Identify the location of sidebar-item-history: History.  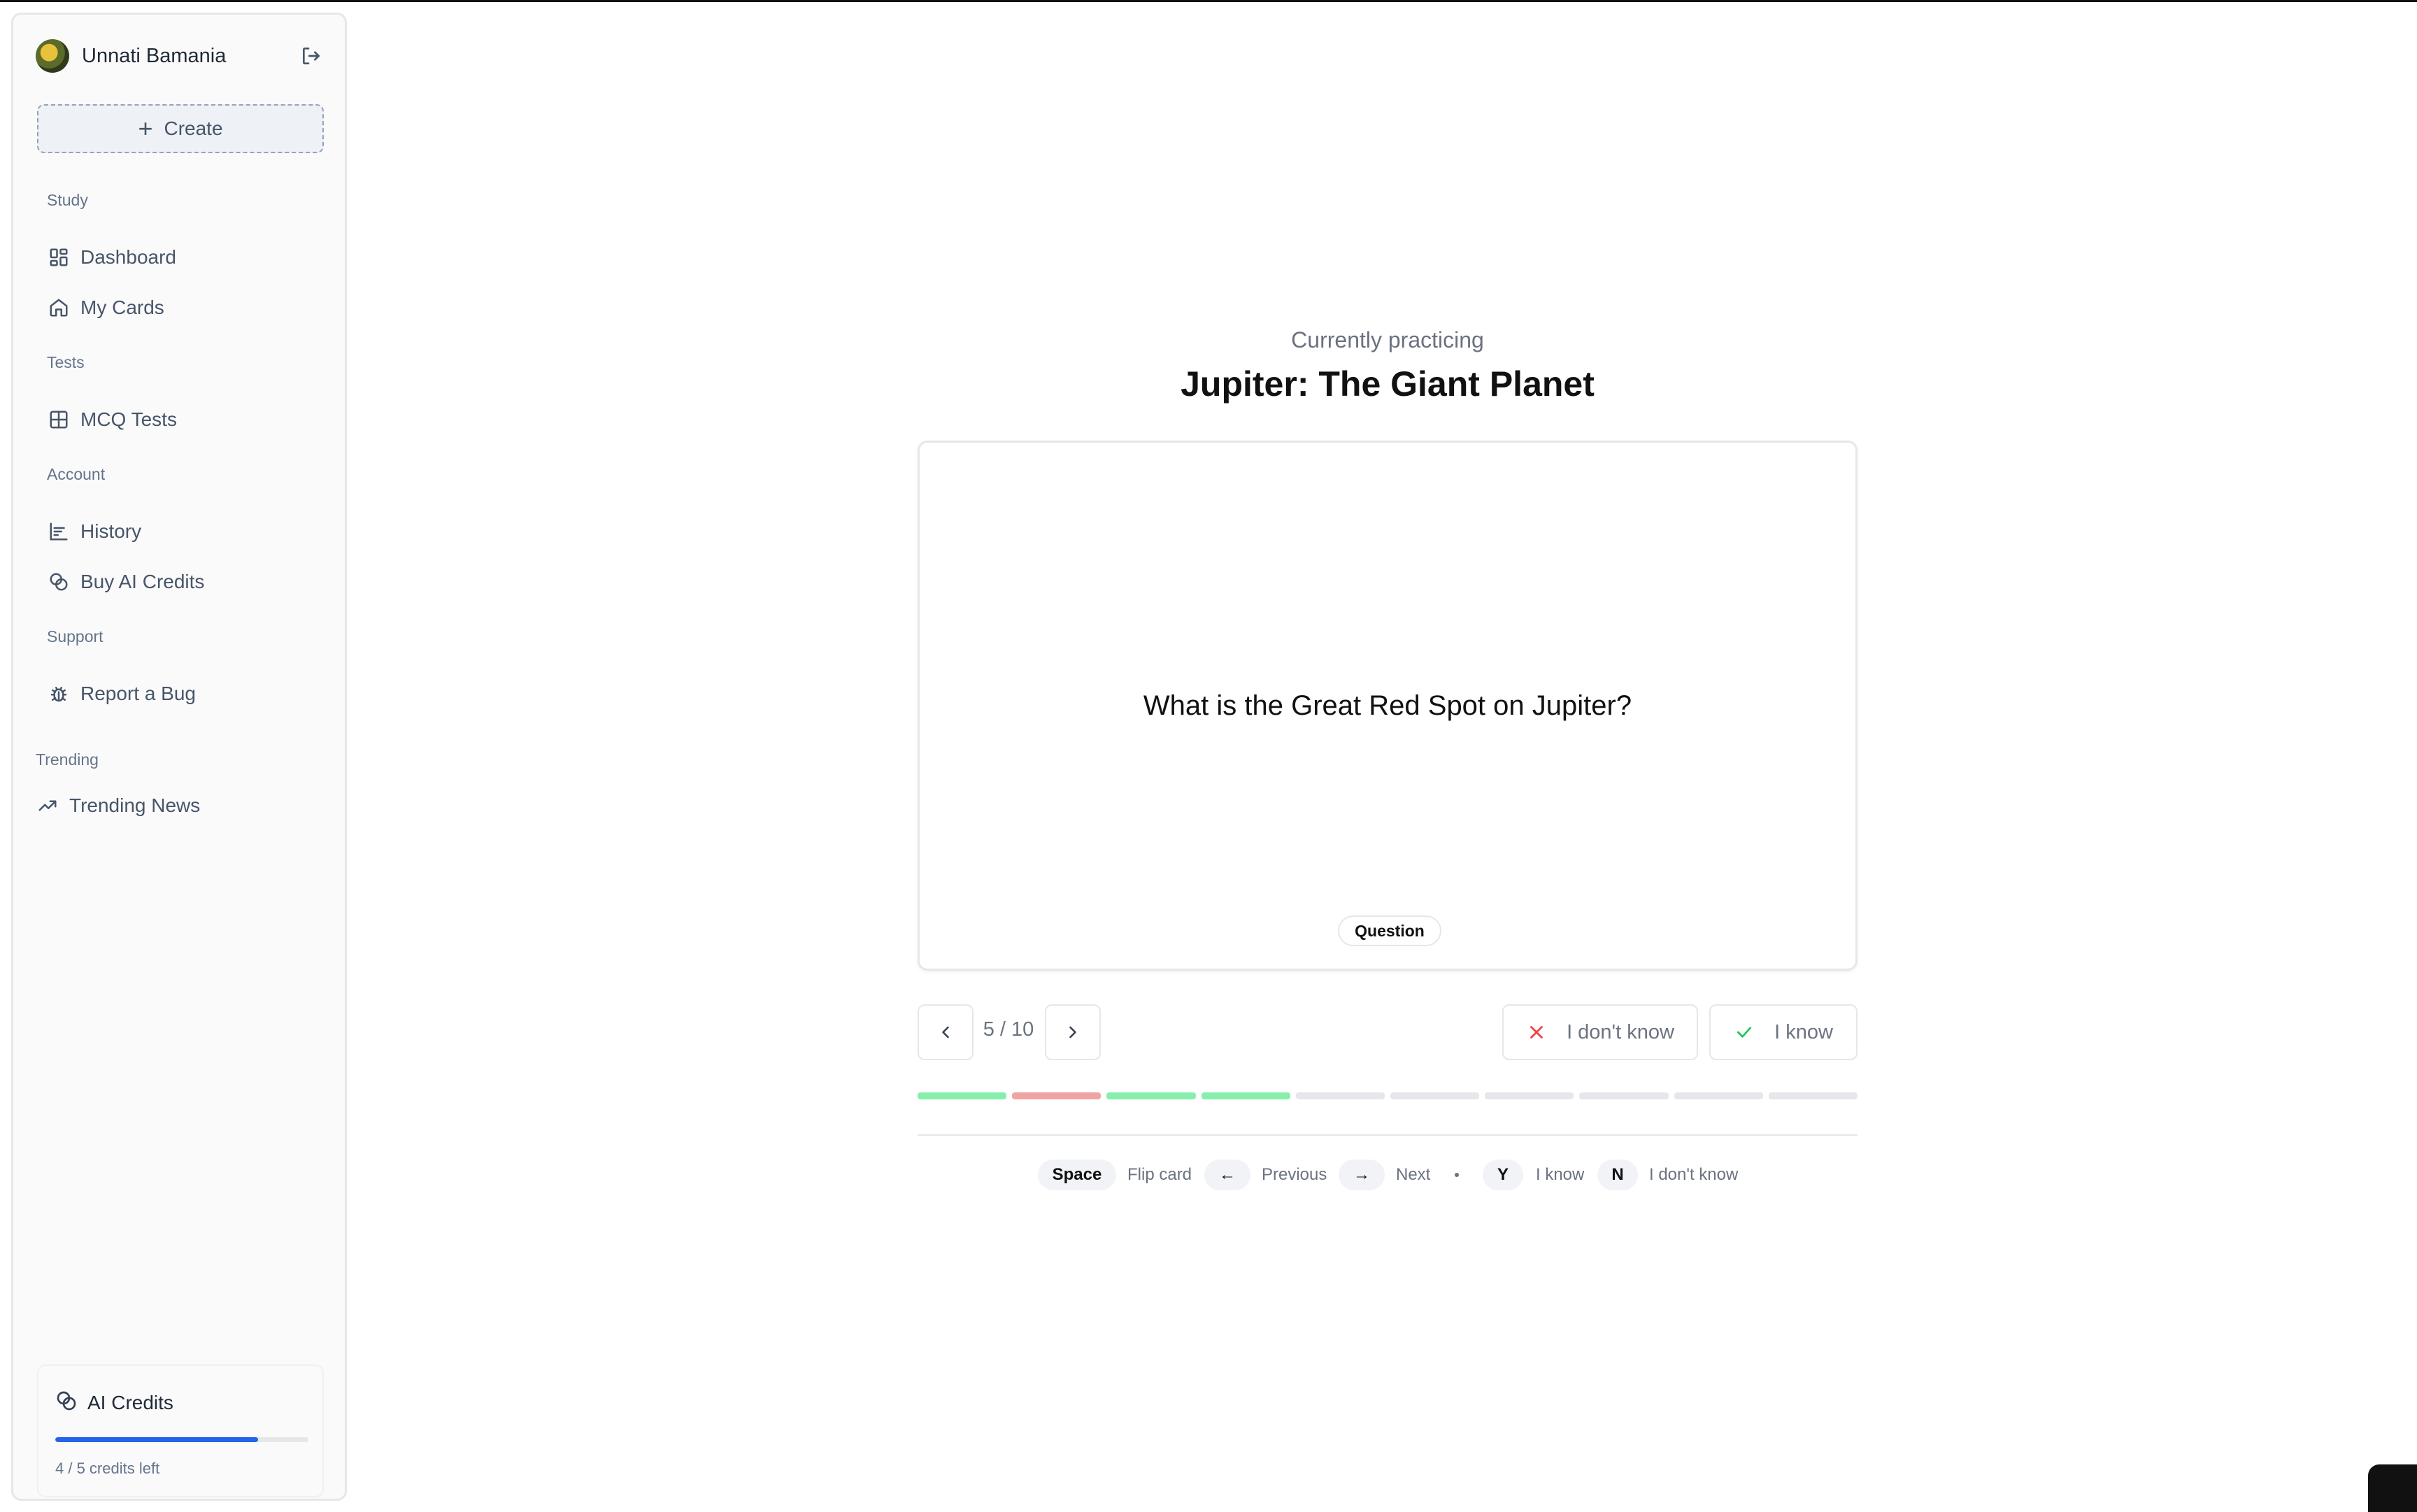
(94, 531).